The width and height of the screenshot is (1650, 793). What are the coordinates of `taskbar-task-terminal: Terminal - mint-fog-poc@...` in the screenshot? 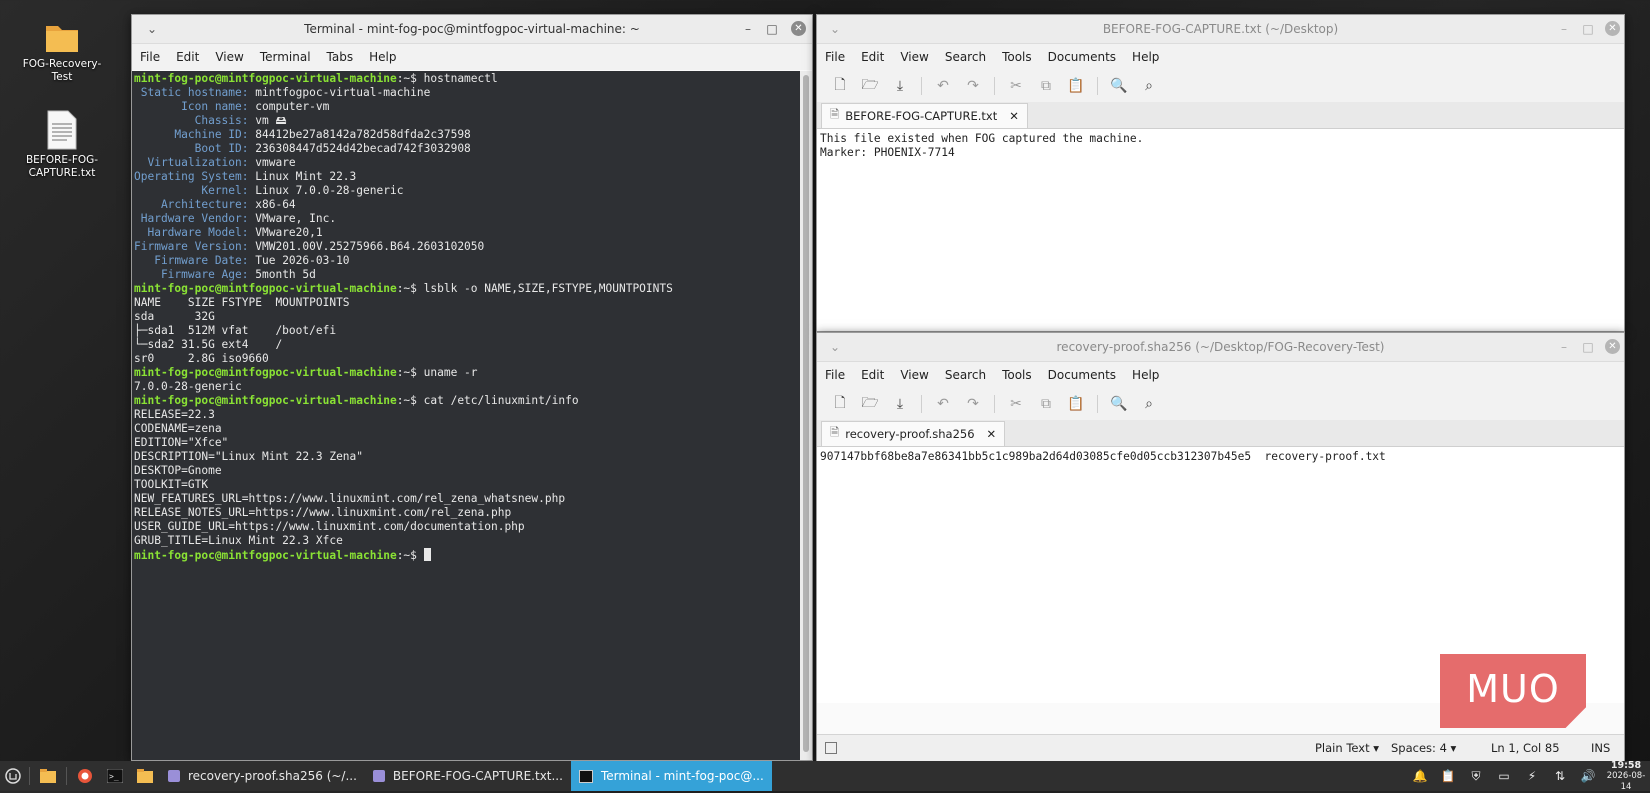 It's located at (671, 776).